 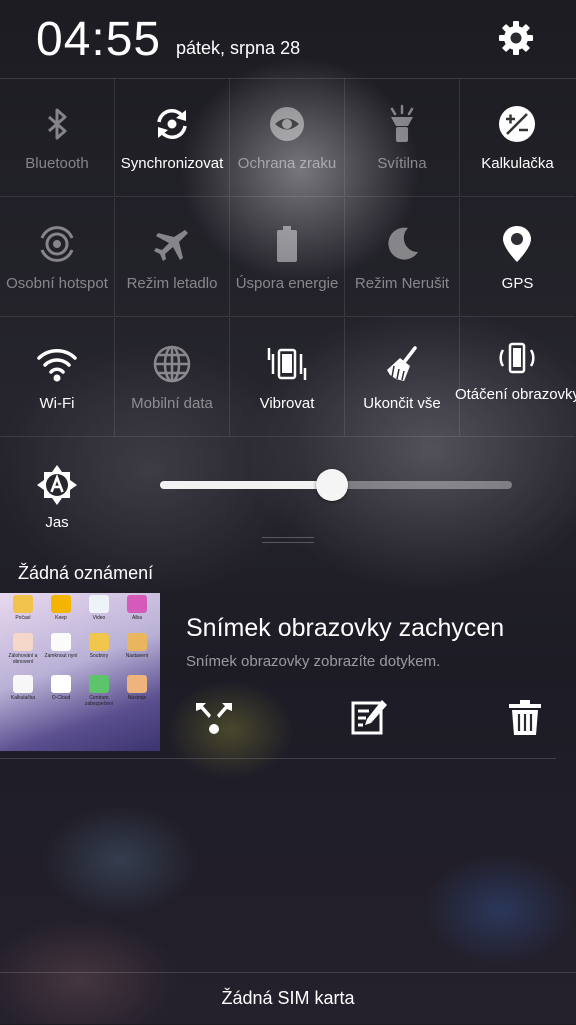 I want to click on toggle-eye-protection: Ochrana zraku, so click(x=287, y=137).